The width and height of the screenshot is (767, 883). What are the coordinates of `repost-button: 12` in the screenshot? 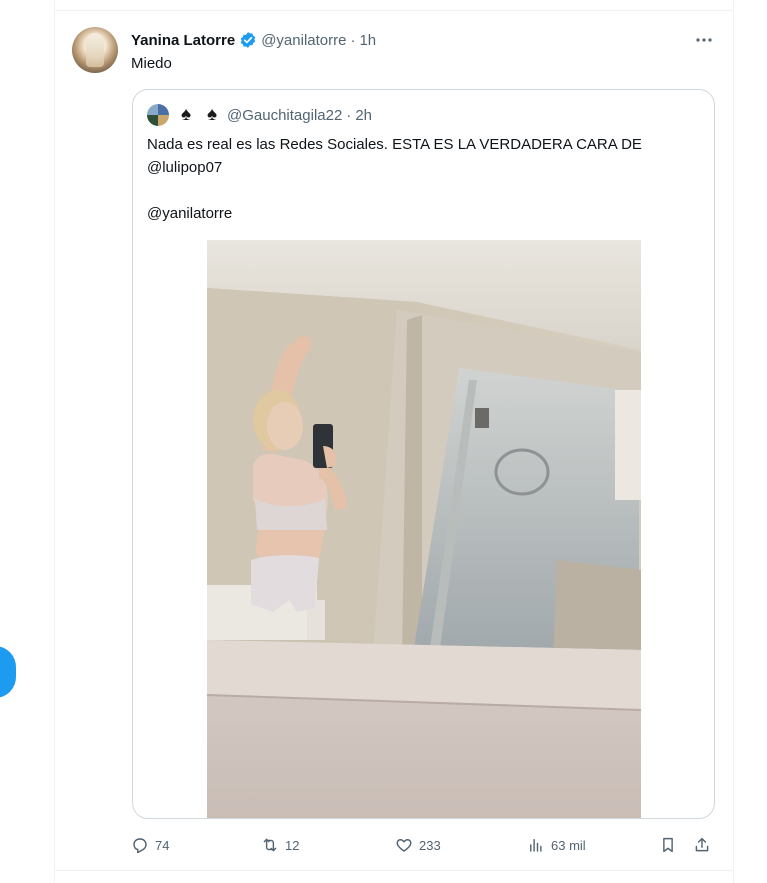 It's located at (280, 845).